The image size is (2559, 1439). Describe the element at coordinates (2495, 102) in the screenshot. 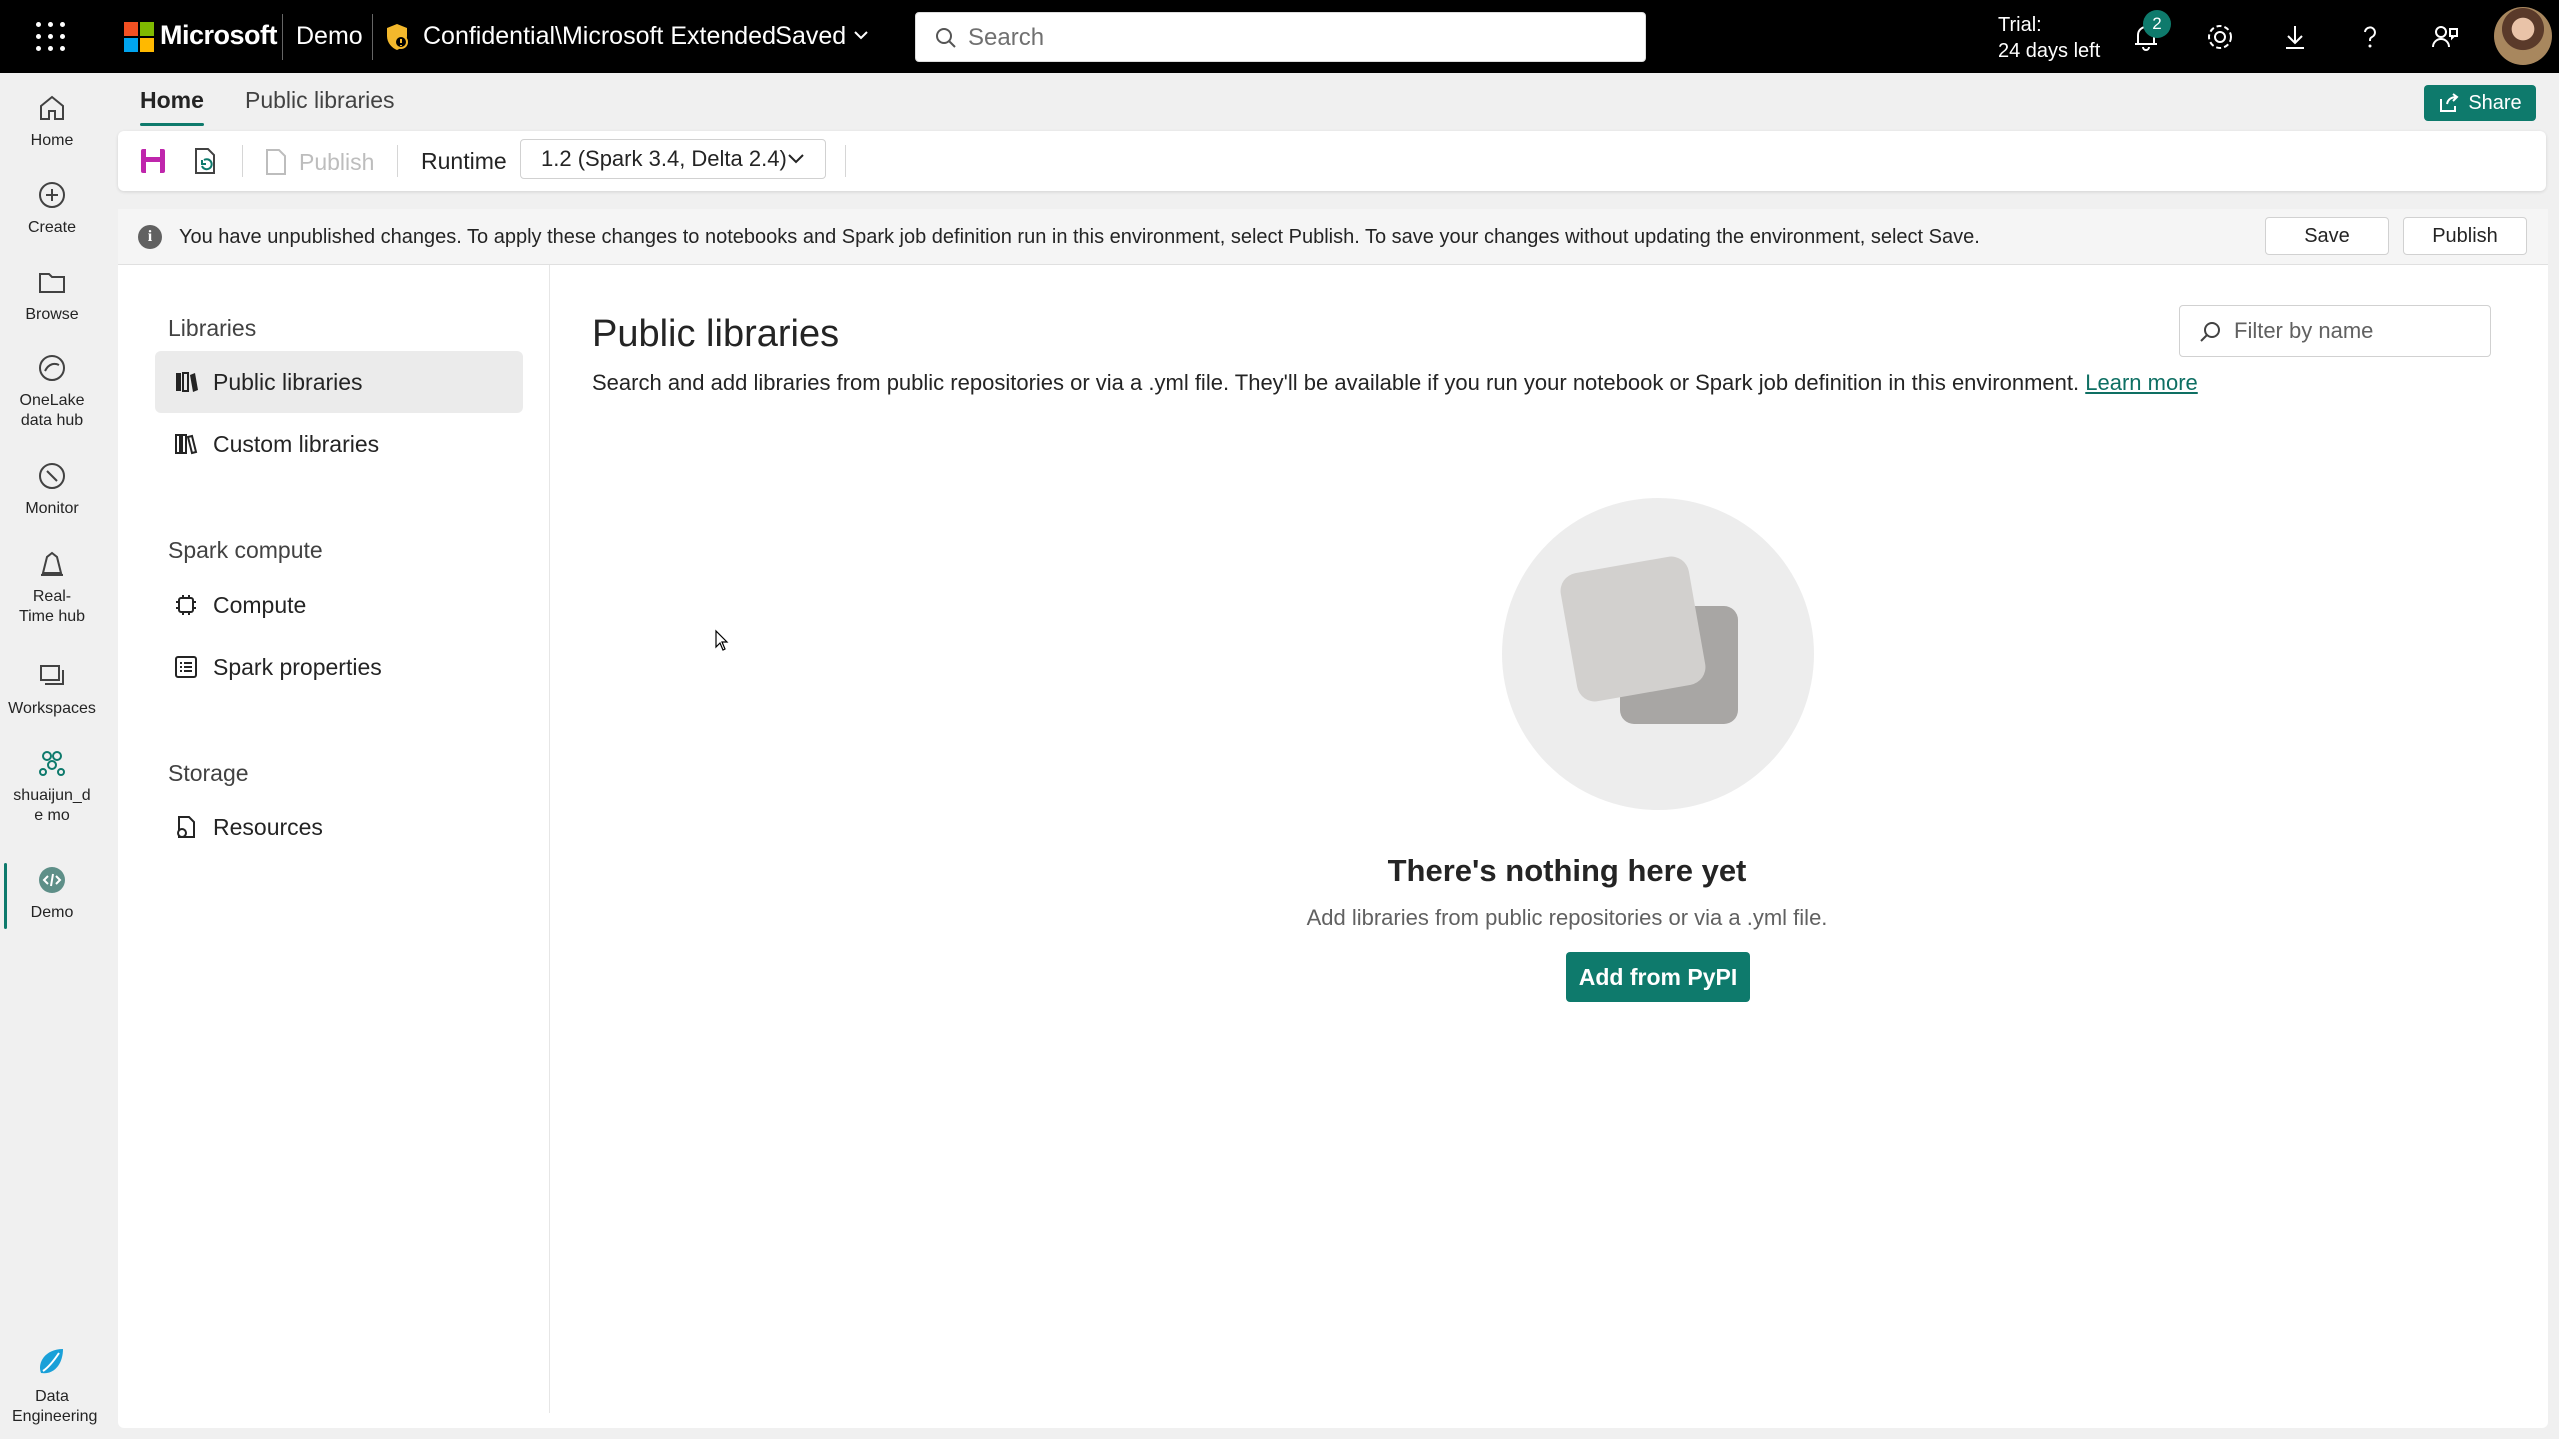

I see `share-label: Share` at that location.